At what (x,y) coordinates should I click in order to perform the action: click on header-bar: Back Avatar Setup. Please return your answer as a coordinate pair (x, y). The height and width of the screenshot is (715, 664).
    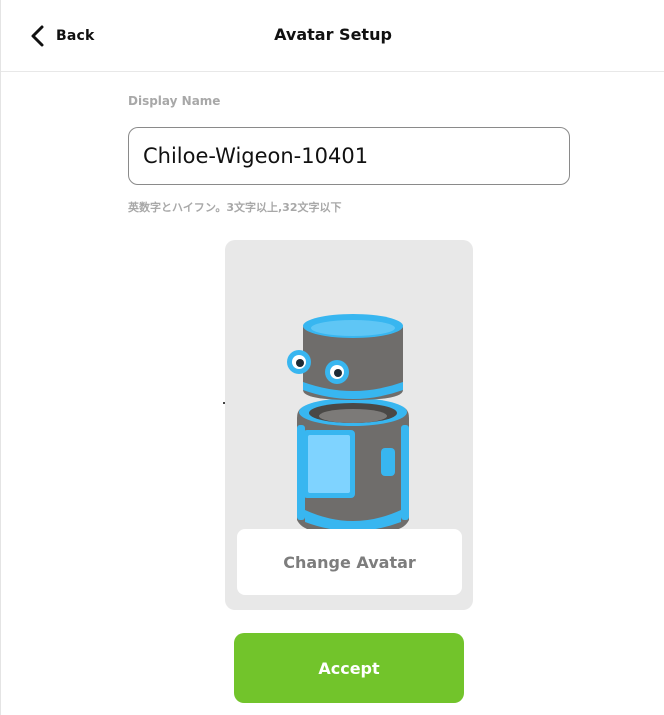
    Looking at the image, I should click on (332, 36).